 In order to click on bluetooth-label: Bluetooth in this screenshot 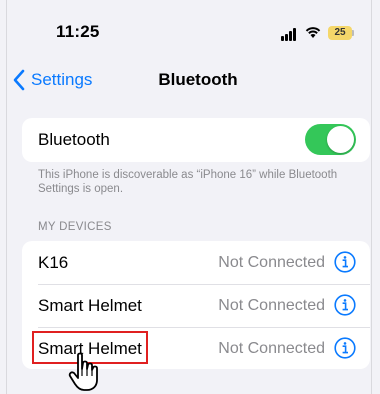, I will do `click(74, 139)`.